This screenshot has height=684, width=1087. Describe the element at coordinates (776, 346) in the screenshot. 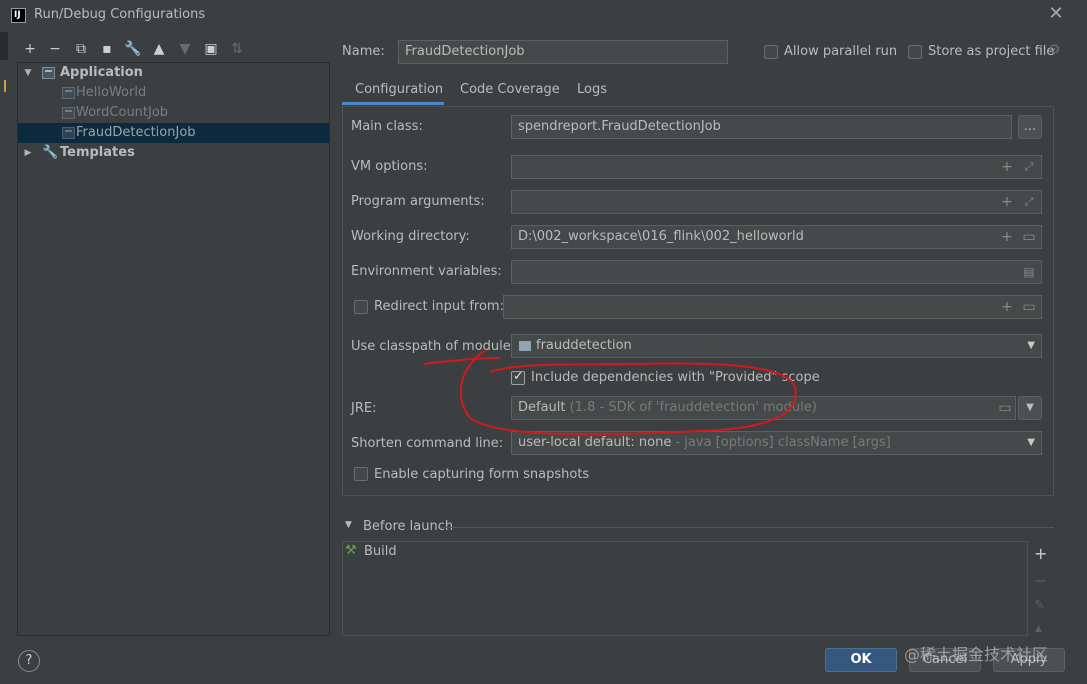

I see `classpath-module-select: frauddetection ▼` at that location.